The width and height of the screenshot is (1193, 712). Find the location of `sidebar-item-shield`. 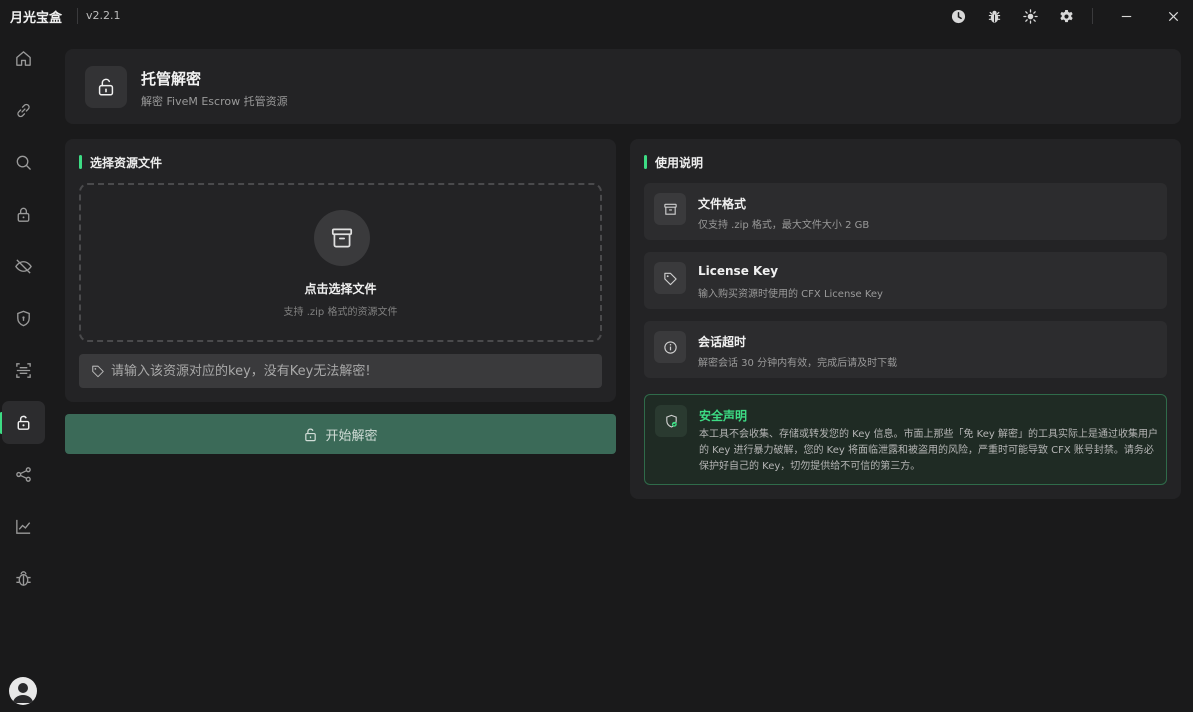

sidebar-item-shield is located at coordinates (23, 318).